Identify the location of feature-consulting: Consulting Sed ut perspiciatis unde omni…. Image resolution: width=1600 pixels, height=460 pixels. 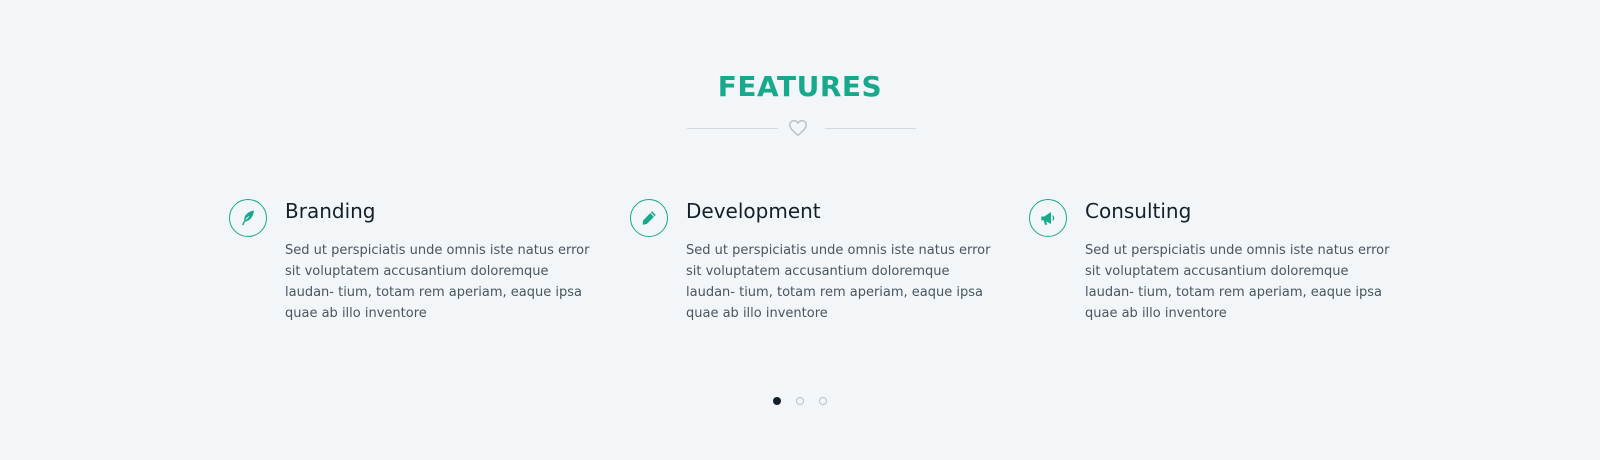
(1214, 264).